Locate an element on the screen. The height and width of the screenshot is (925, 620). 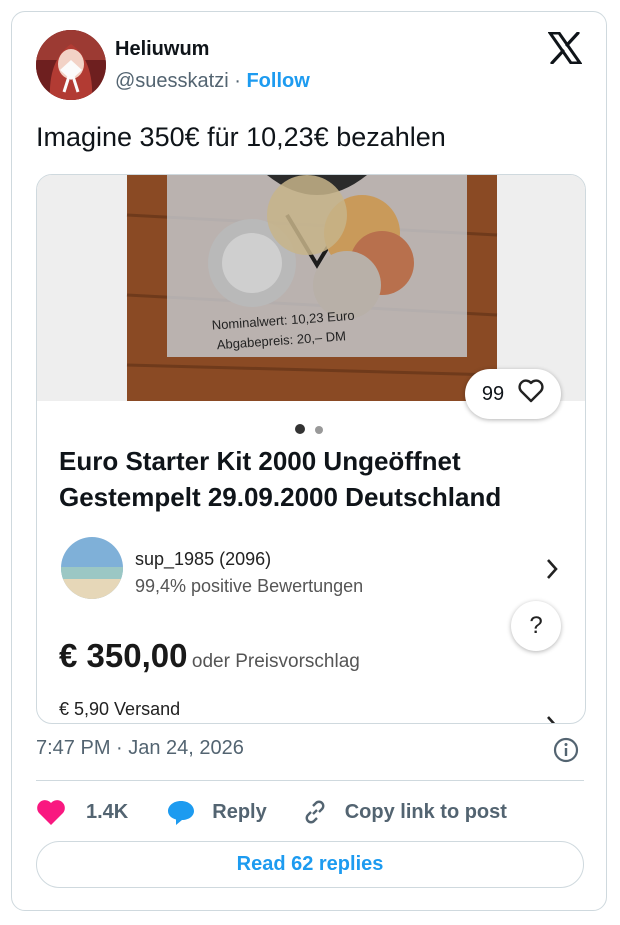
reply-bubble-icon is located at coordinates (181, 812).